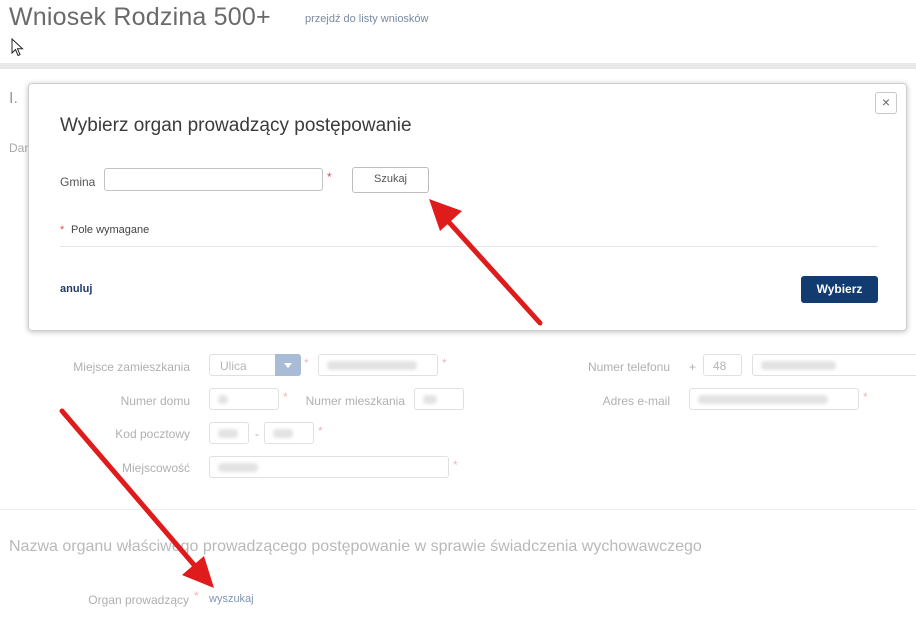 The height and width of the screenshot is (626, 916). Describe the element at coordinates (155, 401) in the screenshot. I see `house-number-label: Numer domu` at that location.